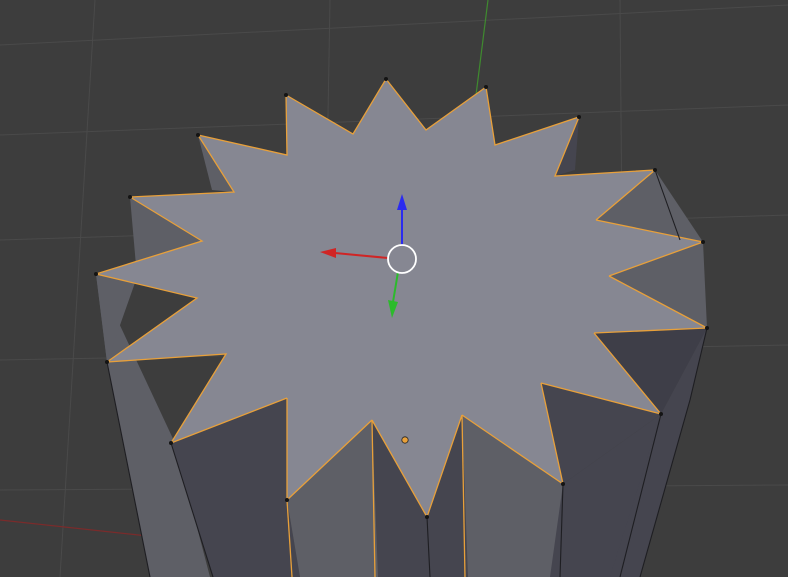  I want to click on median-point, so click(405, 440).